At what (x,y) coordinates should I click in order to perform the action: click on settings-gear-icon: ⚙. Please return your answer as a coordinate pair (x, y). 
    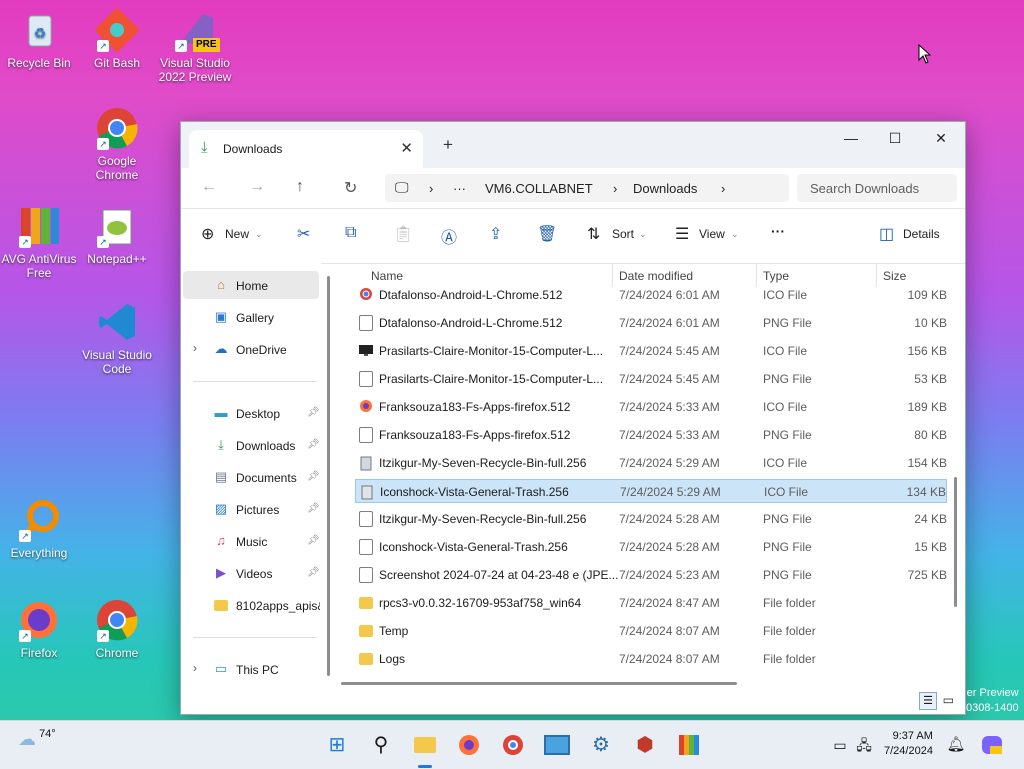
    Looking at the image, I should click on (601, 745).